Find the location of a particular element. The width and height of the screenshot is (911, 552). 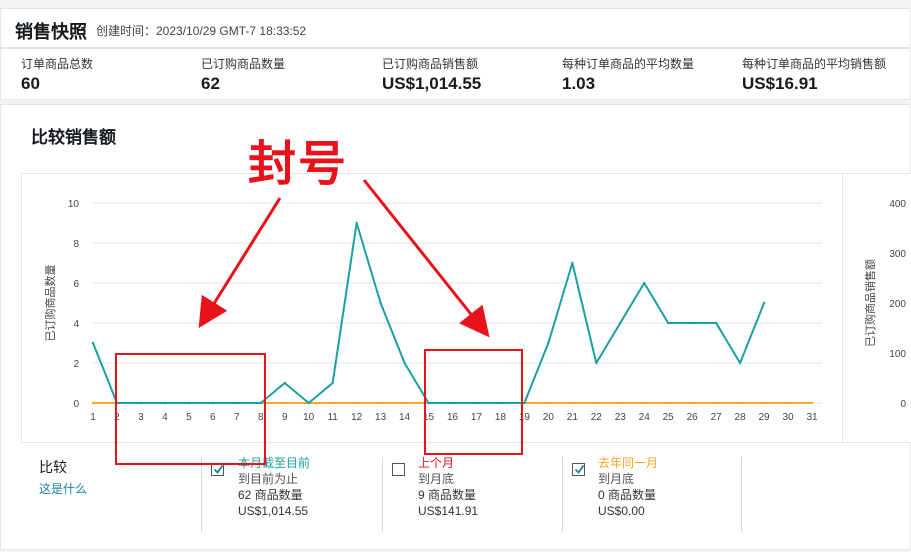

stat-total-order-items: 订单商品总数 60 is located at coordinates (57, 74).